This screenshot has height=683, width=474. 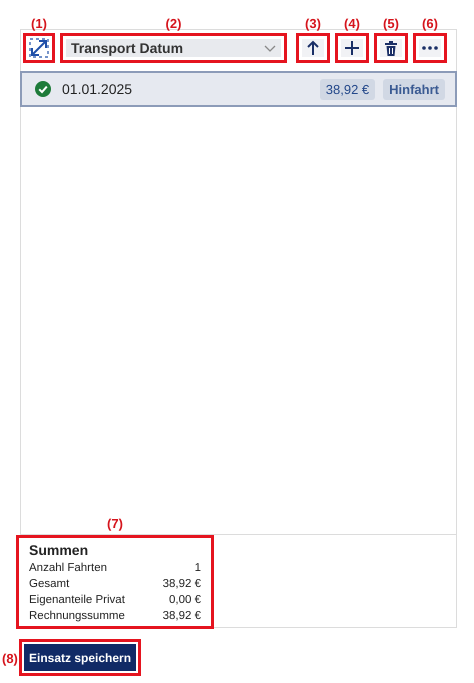 What do you see at coordinates (77, 616) in the screenshot?
I see `summary-label: Rechnungssumme` at bounding box center [77, 616].